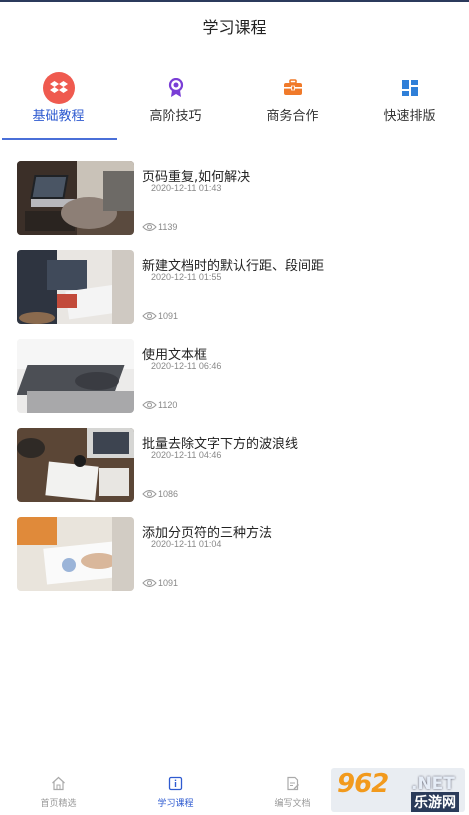 This screenshot has height=815, width=469. I want to click on nav-courses: 学习课程, so click(175, 792).